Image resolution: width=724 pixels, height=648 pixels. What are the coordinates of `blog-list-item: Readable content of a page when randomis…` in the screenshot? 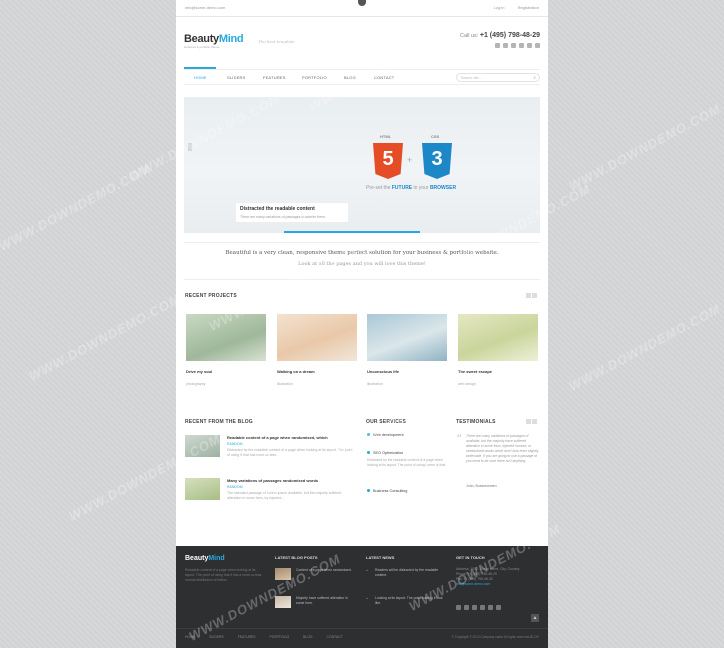 It's located at (270, 455).